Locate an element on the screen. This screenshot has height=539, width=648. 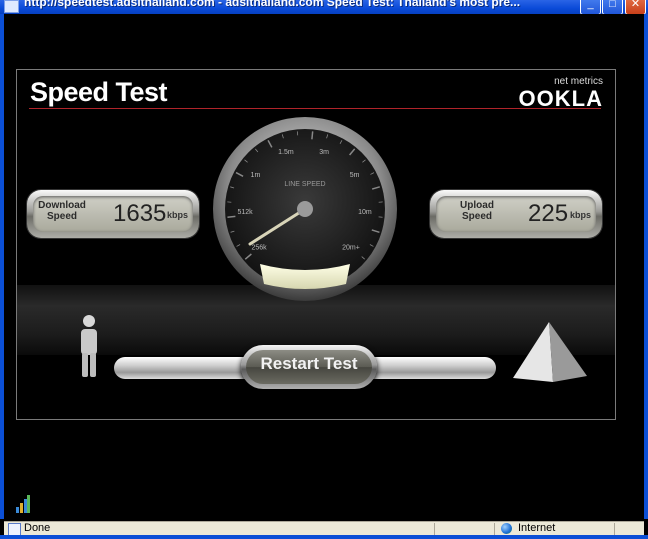
upload-label-line1: Upload is located at coordinates (477, 205).